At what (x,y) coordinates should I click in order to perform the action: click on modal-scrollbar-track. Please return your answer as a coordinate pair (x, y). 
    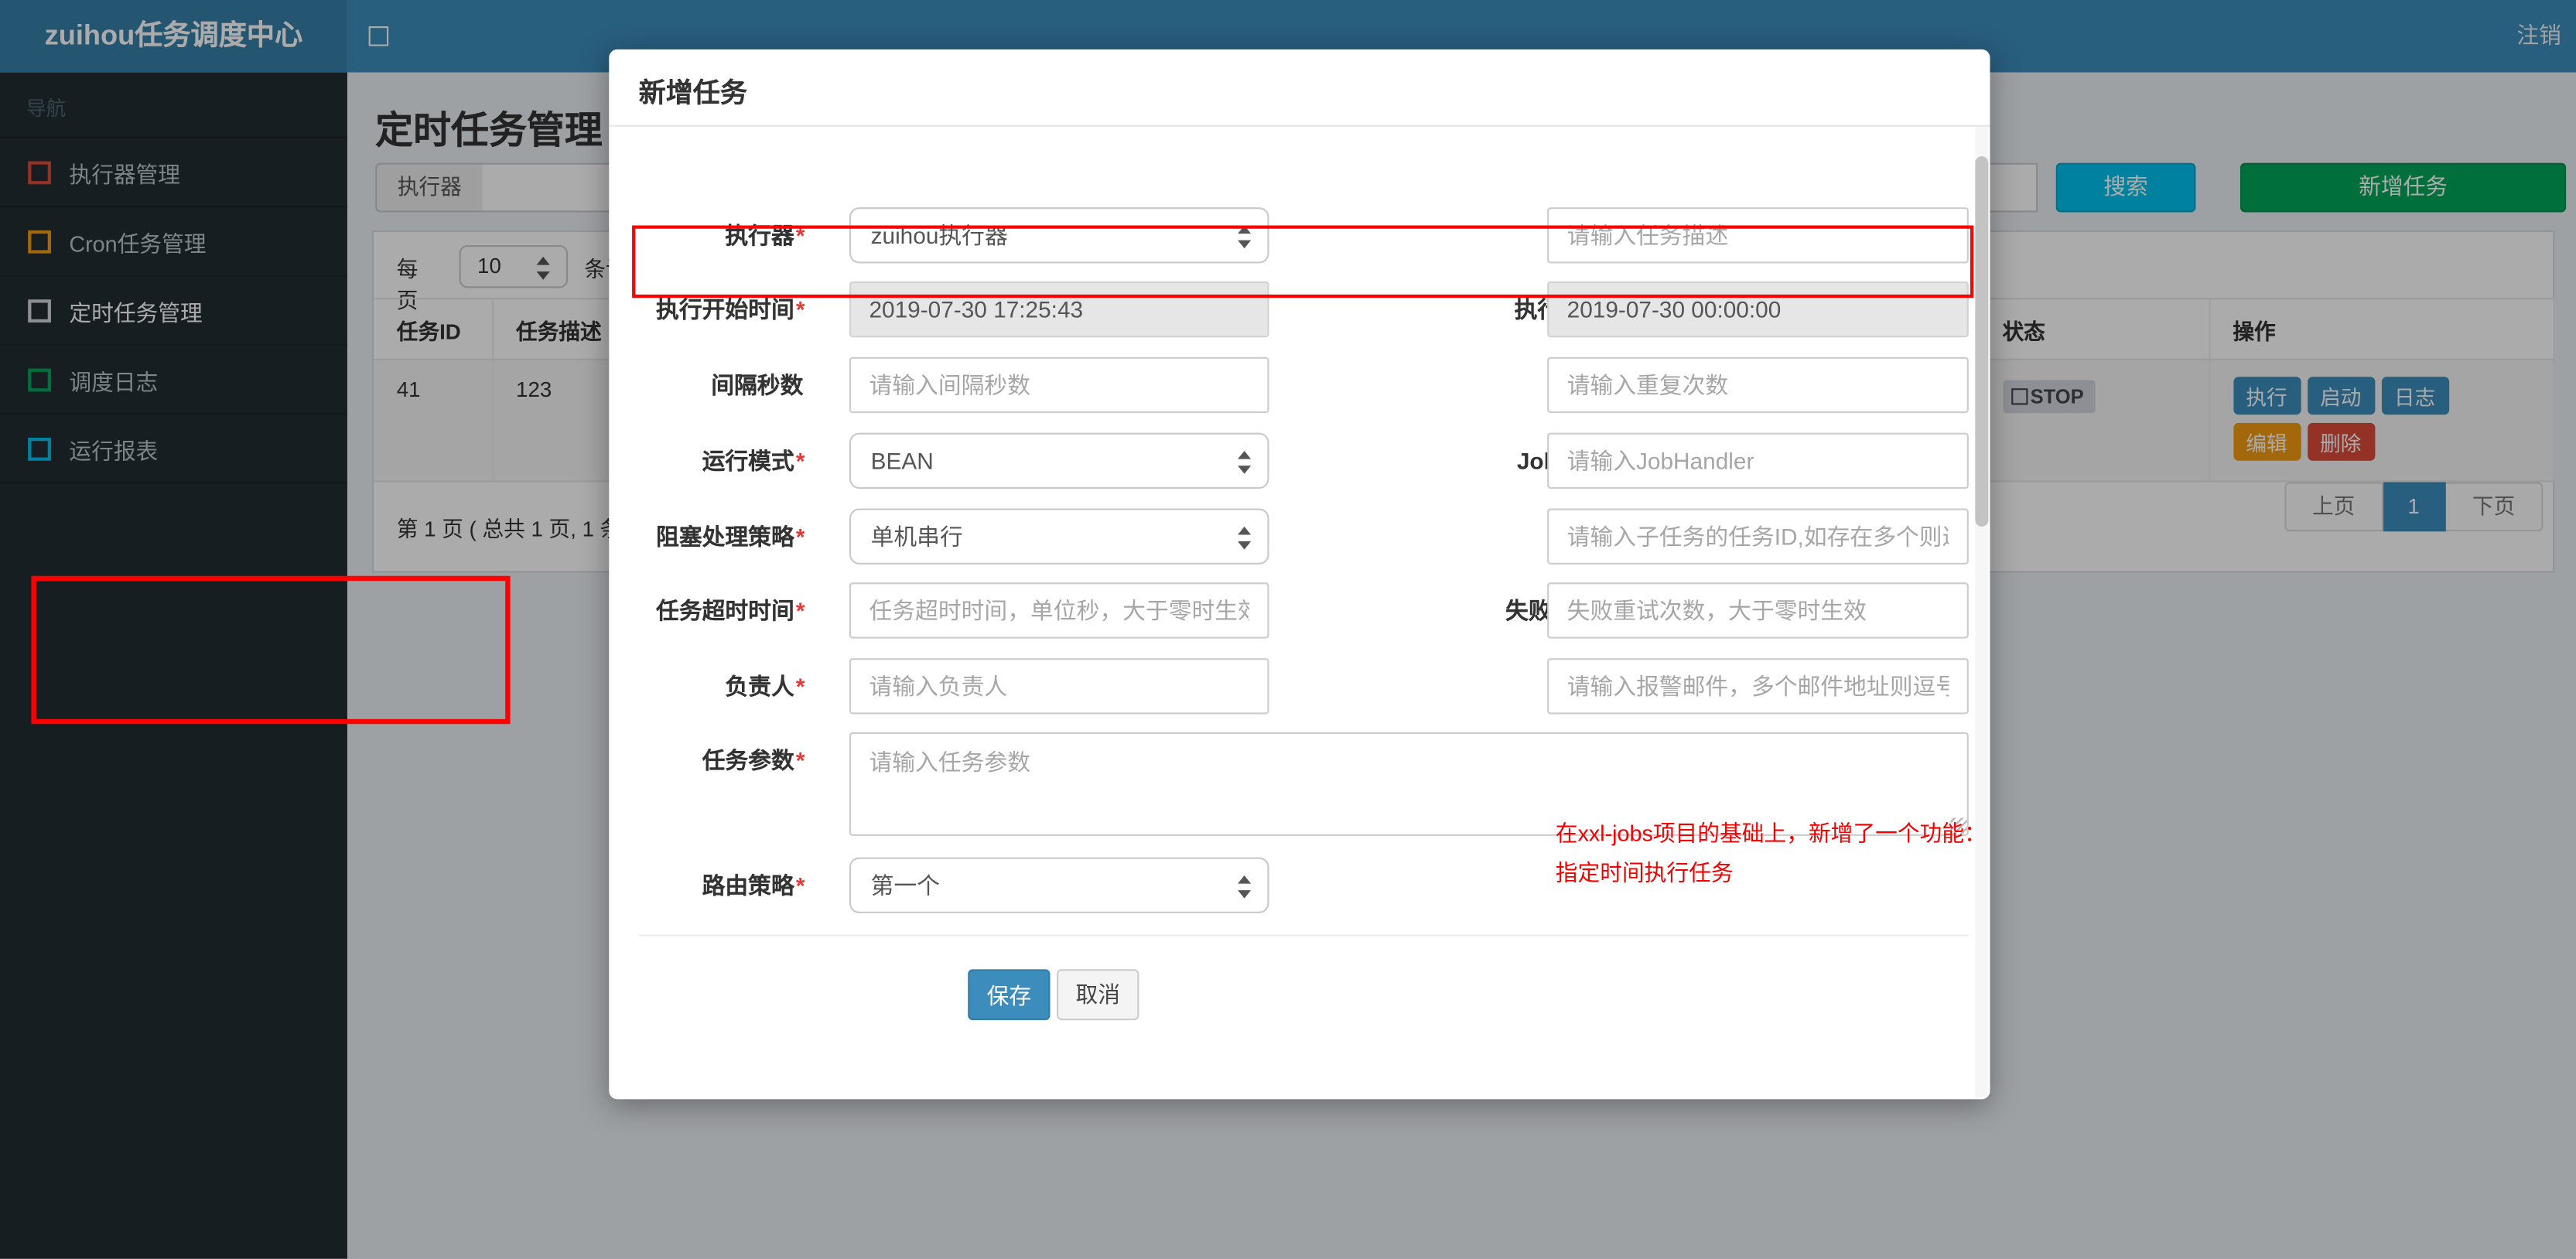
    Looking at the image, I should click on (1982, 612).